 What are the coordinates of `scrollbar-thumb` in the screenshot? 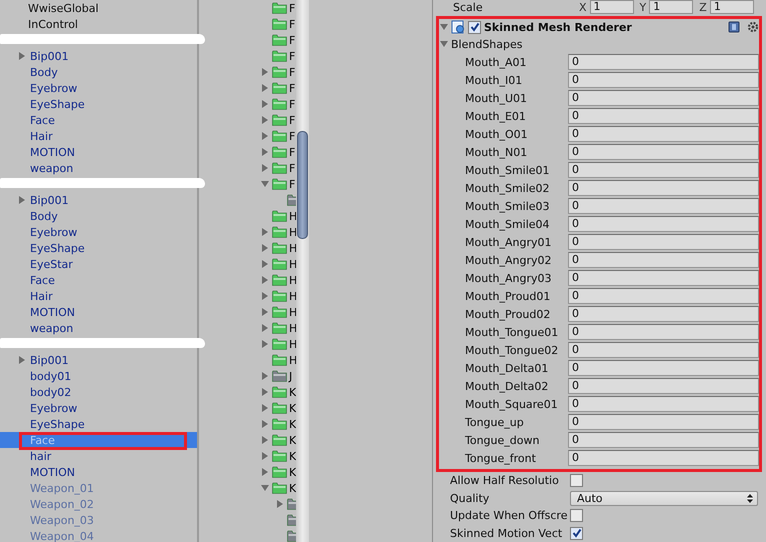 It's located at (302, 185).